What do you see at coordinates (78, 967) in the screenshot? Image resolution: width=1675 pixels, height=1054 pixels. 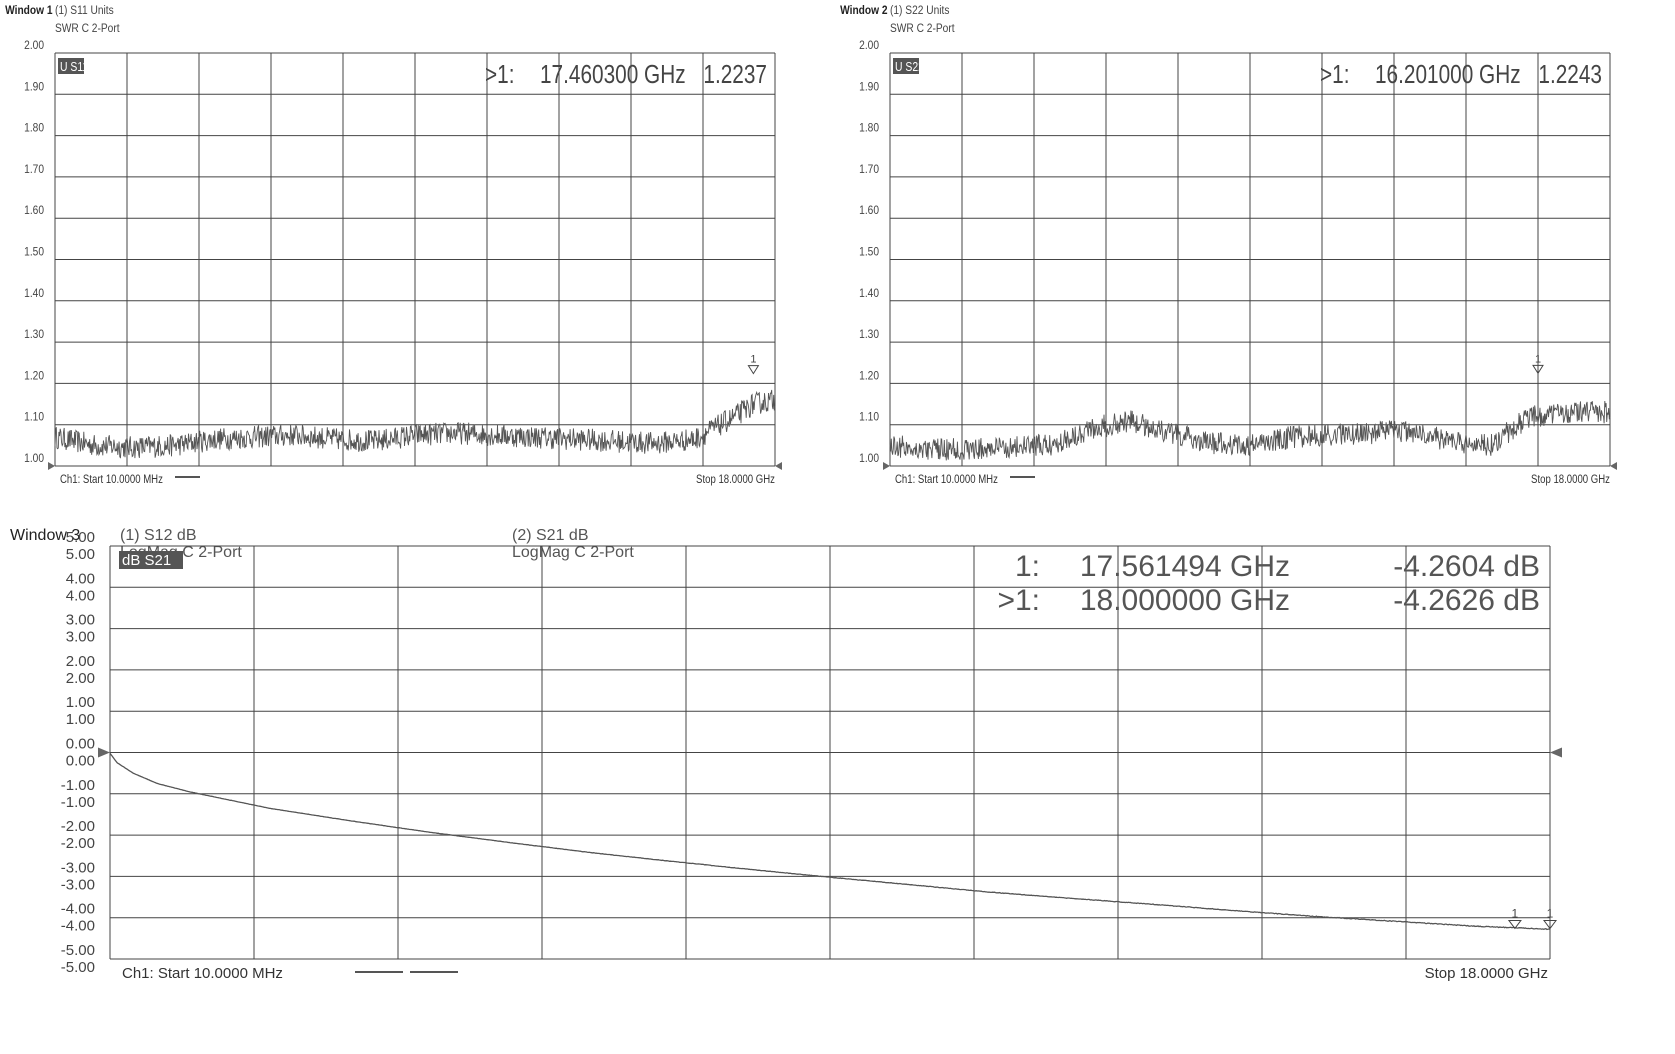 I see `y-tick-label-s21: -5.00` at bounding box center [78, 967].